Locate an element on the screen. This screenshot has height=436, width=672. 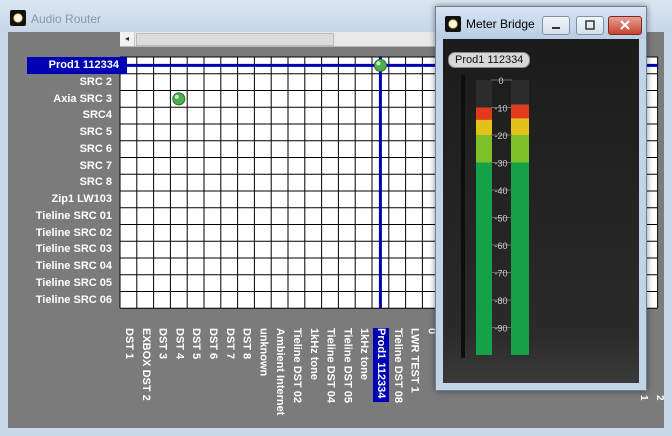
minimize-button is located at coordinates (556, 25).